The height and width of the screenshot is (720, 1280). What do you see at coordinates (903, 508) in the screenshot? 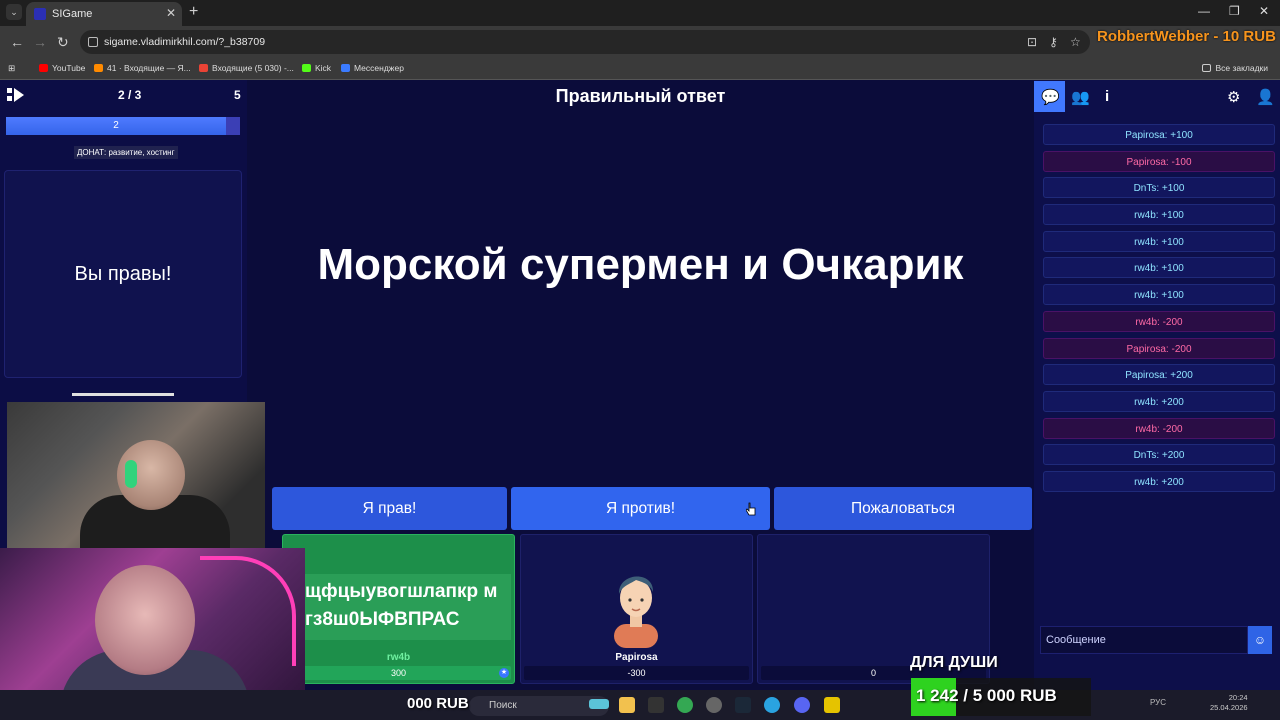
I see `complain-button: Пожаловаться` at bounding box center [903, 508].